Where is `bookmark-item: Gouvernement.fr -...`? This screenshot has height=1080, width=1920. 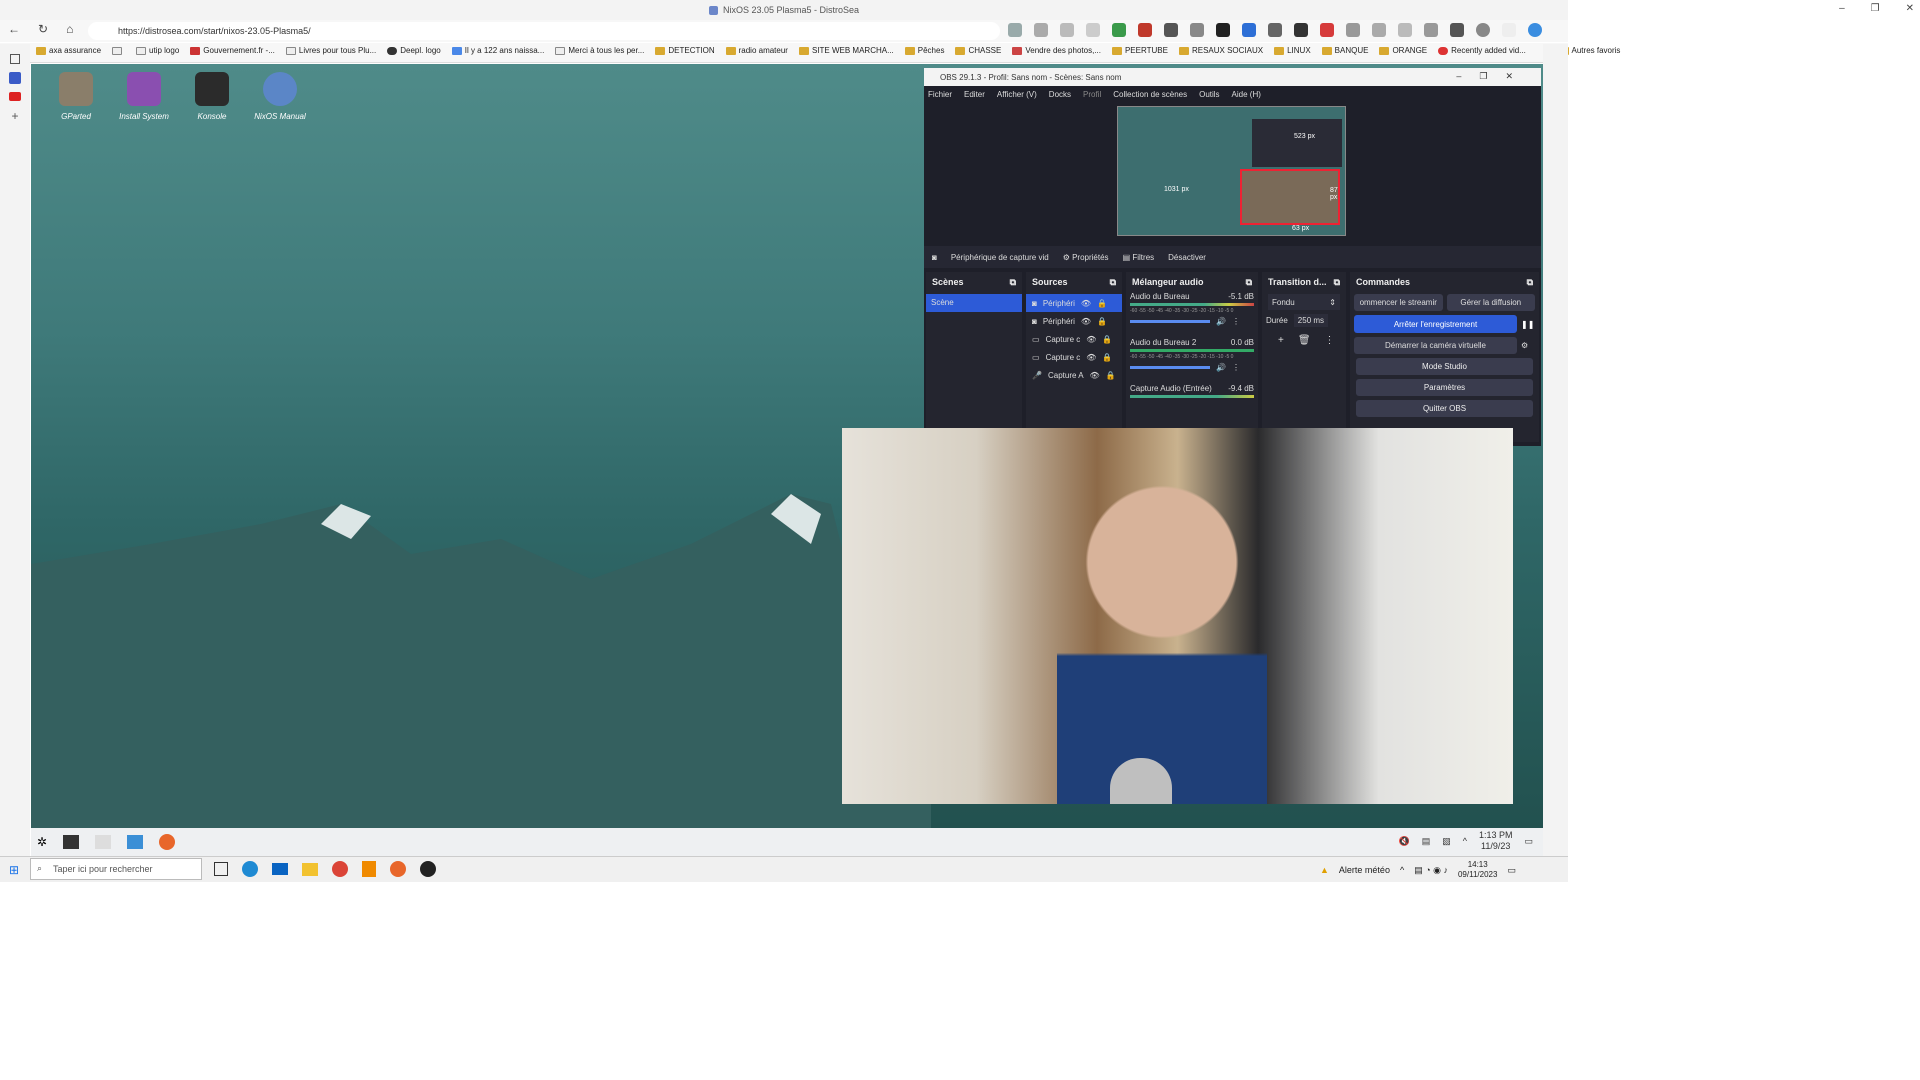
bookmark-item: Gouvernement.fr -... is located at coordinates (232, 50).